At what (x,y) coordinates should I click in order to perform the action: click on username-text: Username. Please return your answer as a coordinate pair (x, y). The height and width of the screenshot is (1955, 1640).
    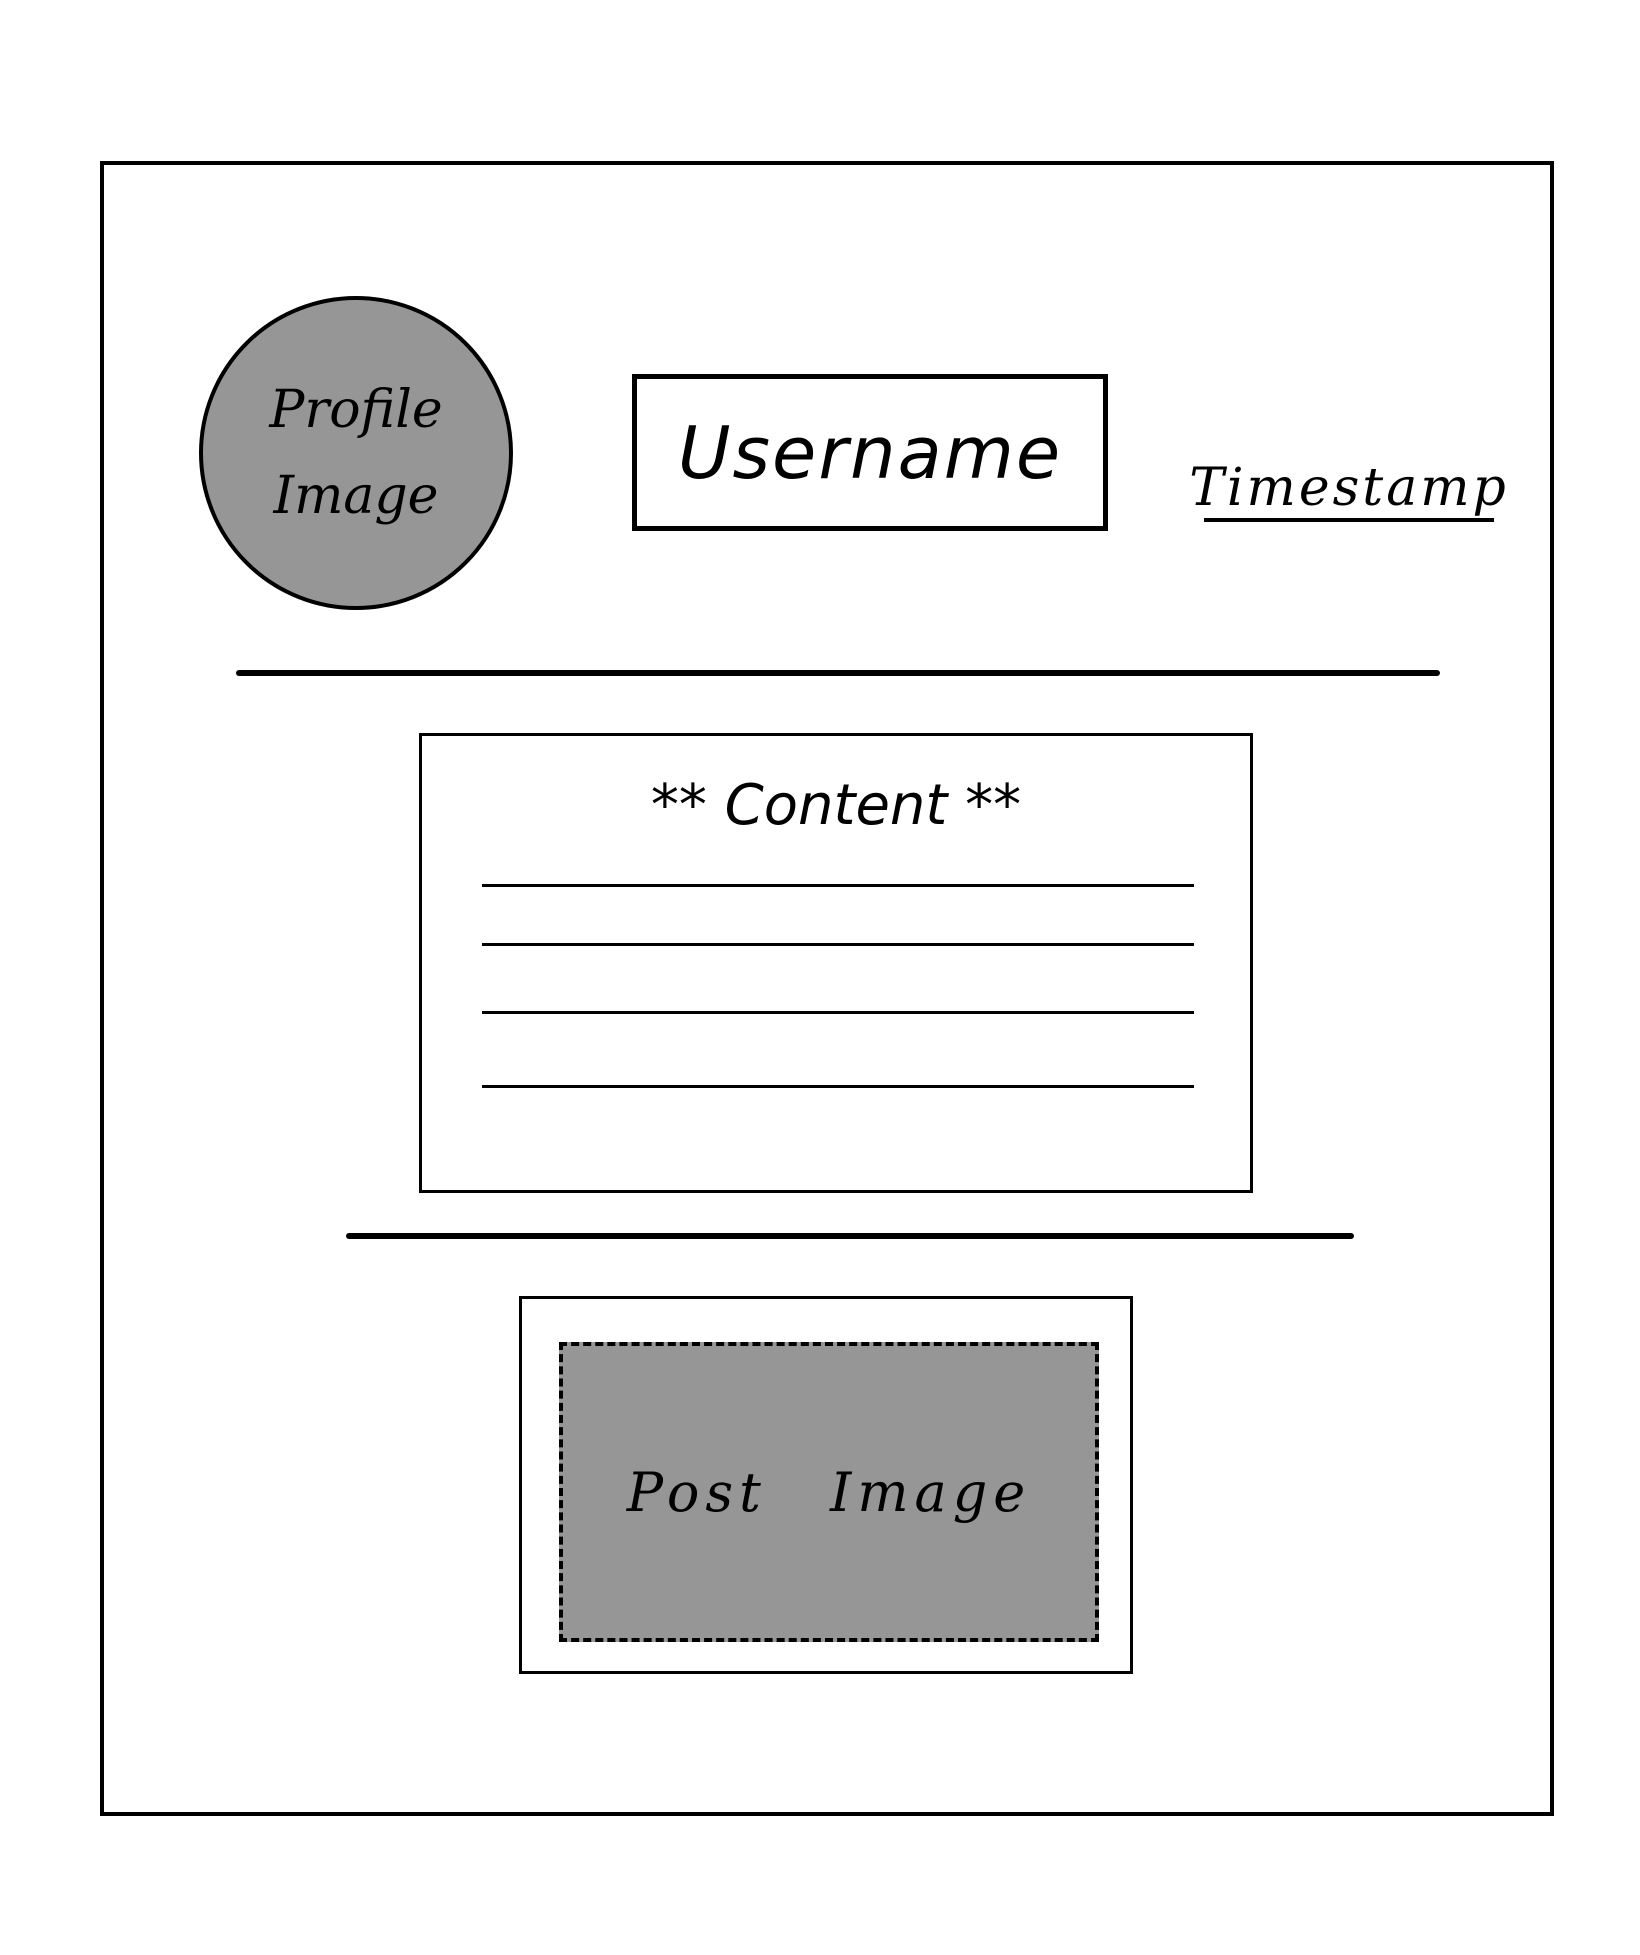
    Looking at the image, I should click on (870, 452).